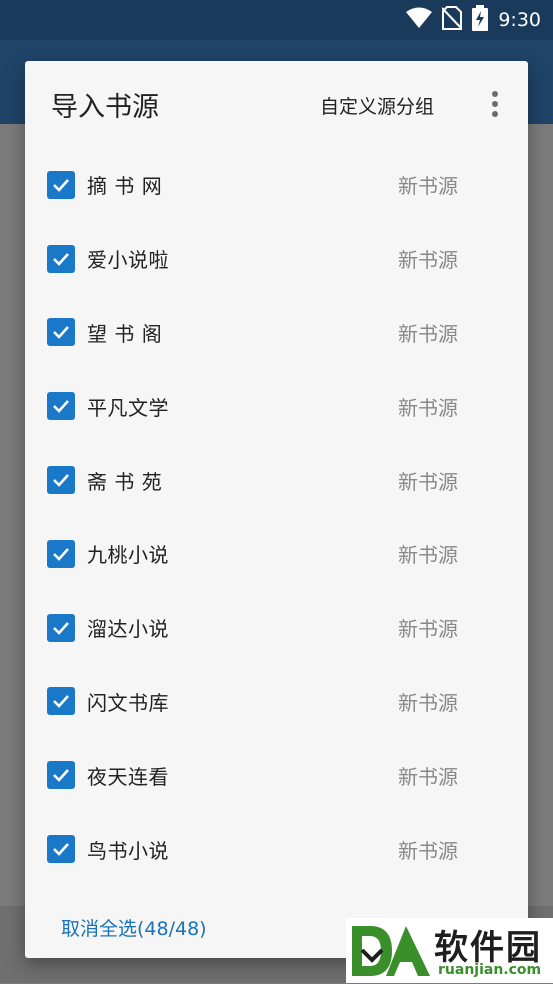 This screenshot has width=553, height=984. I want to click on no-sim-icon, so click(452, 20).